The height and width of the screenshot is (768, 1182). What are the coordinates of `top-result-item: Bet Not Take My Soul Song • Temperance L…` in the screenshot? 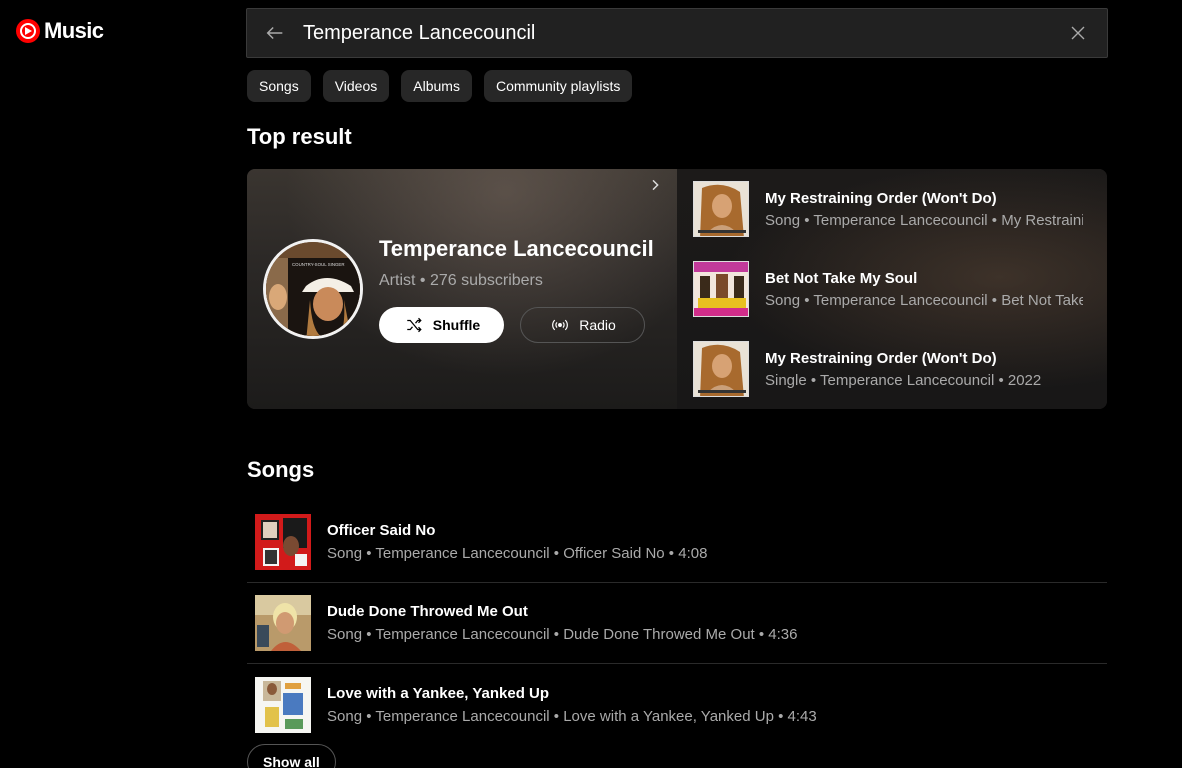 It's located at (893, 289).